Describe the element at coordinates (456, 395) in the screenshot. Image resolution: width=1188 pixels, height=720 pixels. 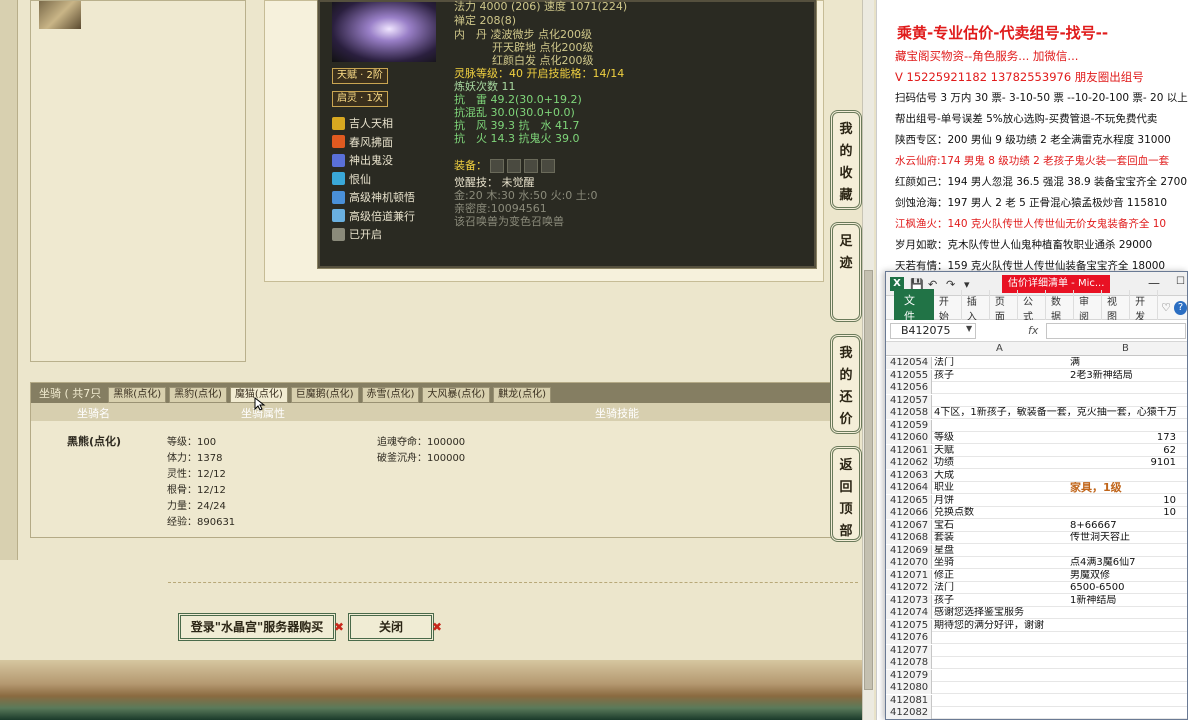
I see `tab-mount: 大风暴(点化)` at that location.